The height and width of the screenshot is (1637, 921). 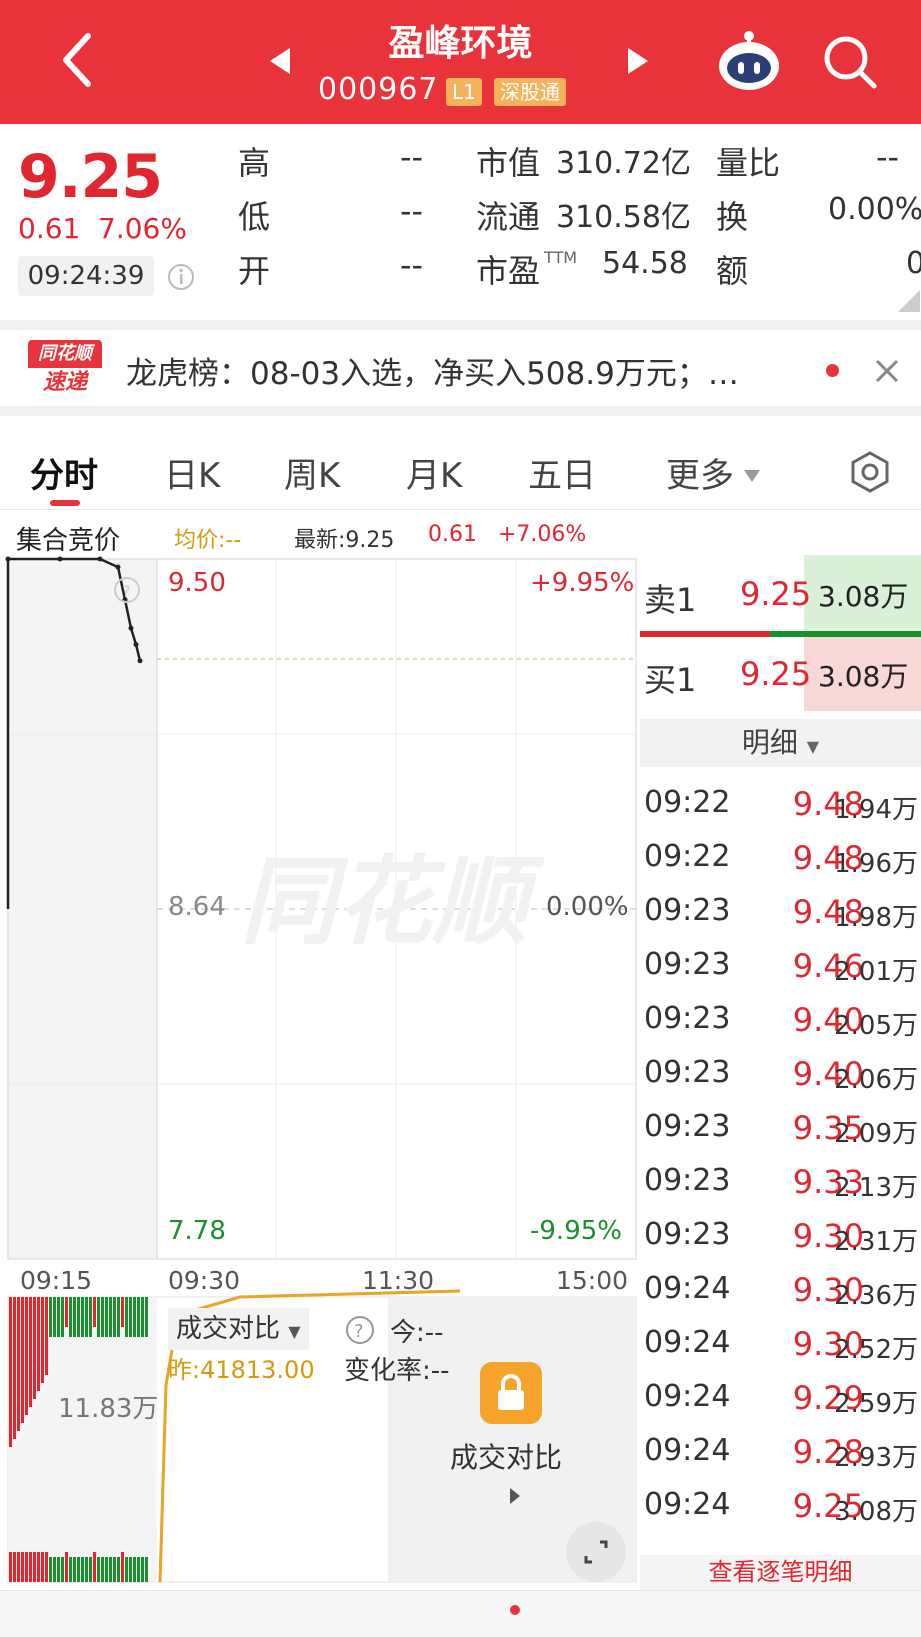 What do you see at coordinates (460, 62) in the screenshot?
I see `app-header: 盈峰环境 000967 L1 深股通` at bounding box center [460, 62].